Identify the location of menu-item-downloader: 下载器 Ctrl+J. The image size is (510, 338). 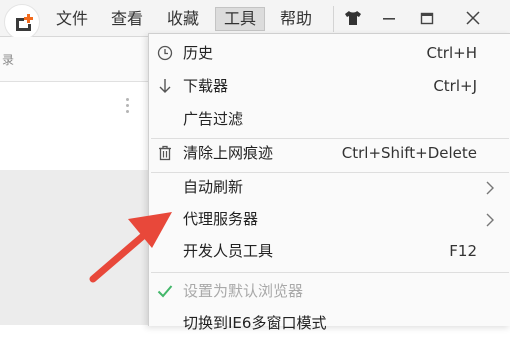
(329, 86).